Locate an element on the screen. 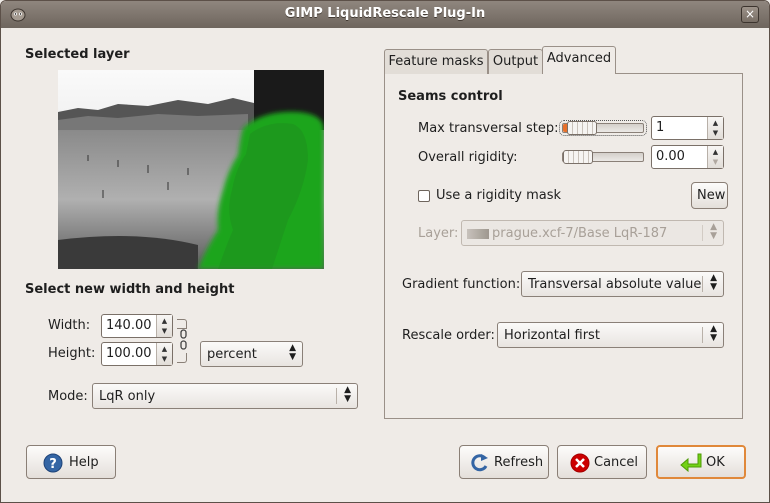 The image size is (770, 503). rigidity-label: Overall rigidity: is located at coordinates (468, 157).